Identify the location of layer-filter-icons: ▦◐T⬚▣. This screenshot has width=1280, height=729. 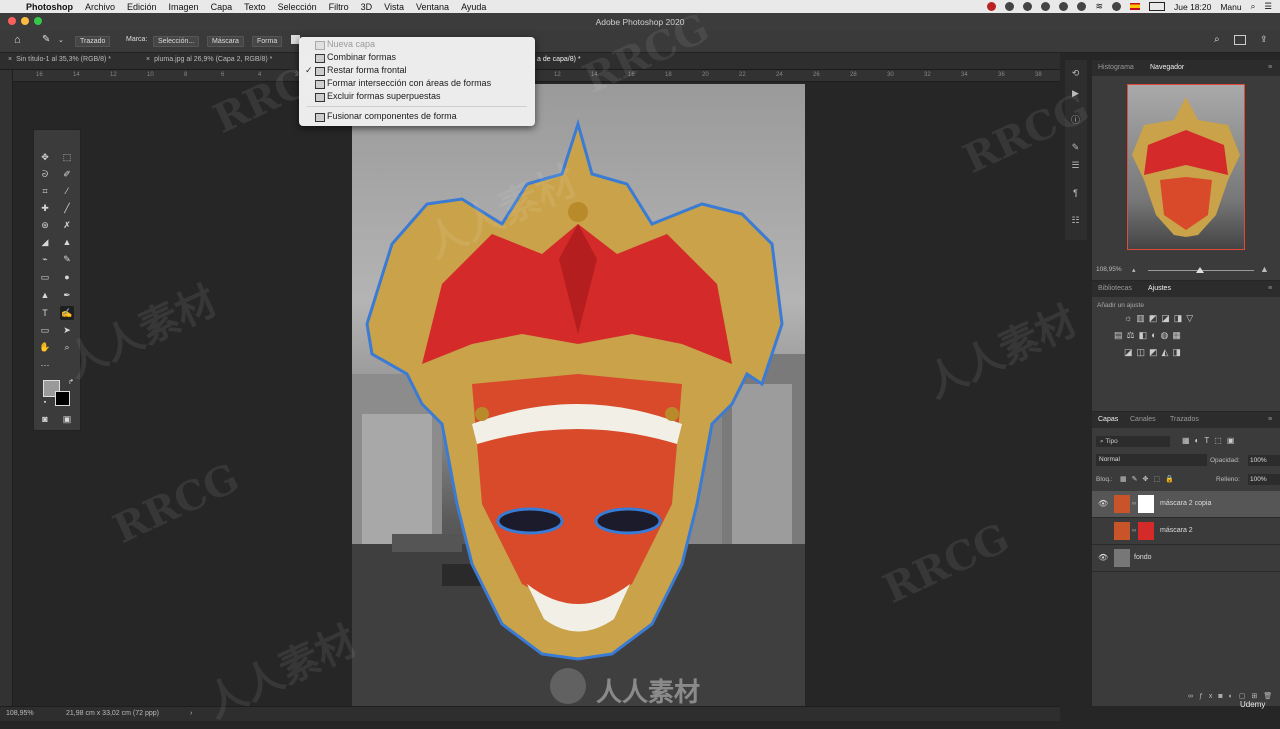
(1210, 440).